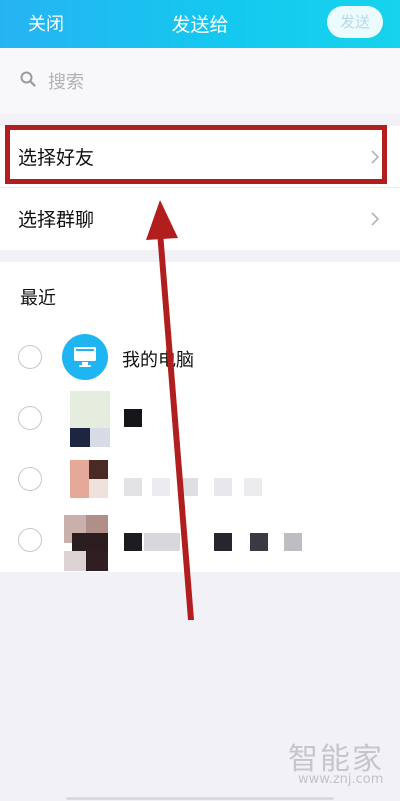 This screenshot has width=400, height=801. What do you see at coordinates (341, 779) in the screenshot?
I see `watermark-url: www.znj.com` at bounding box center [341, 779].